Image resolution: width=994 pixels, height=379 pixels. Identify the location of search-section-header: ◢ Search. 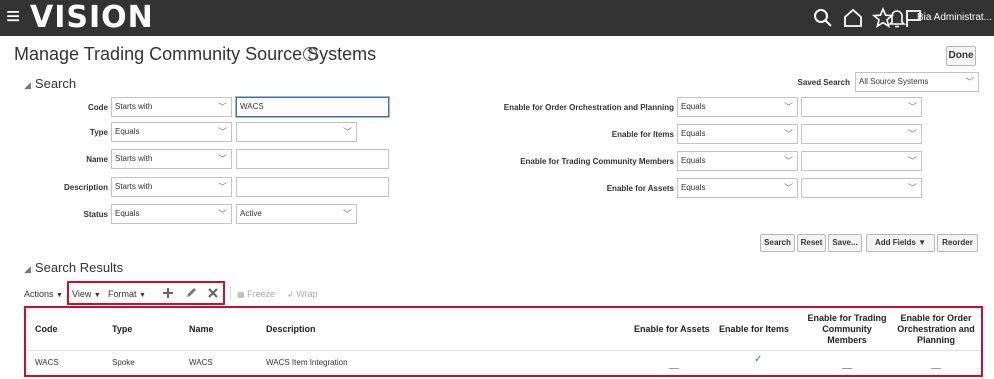
(50, 83).